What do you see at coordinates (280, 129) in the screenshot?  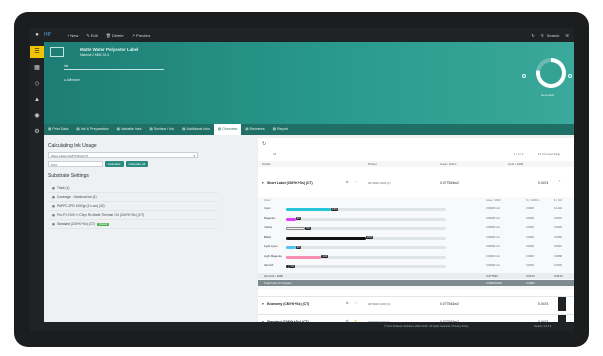 I see `tab-report: ▤ Report` at bounding box center [280, 129].